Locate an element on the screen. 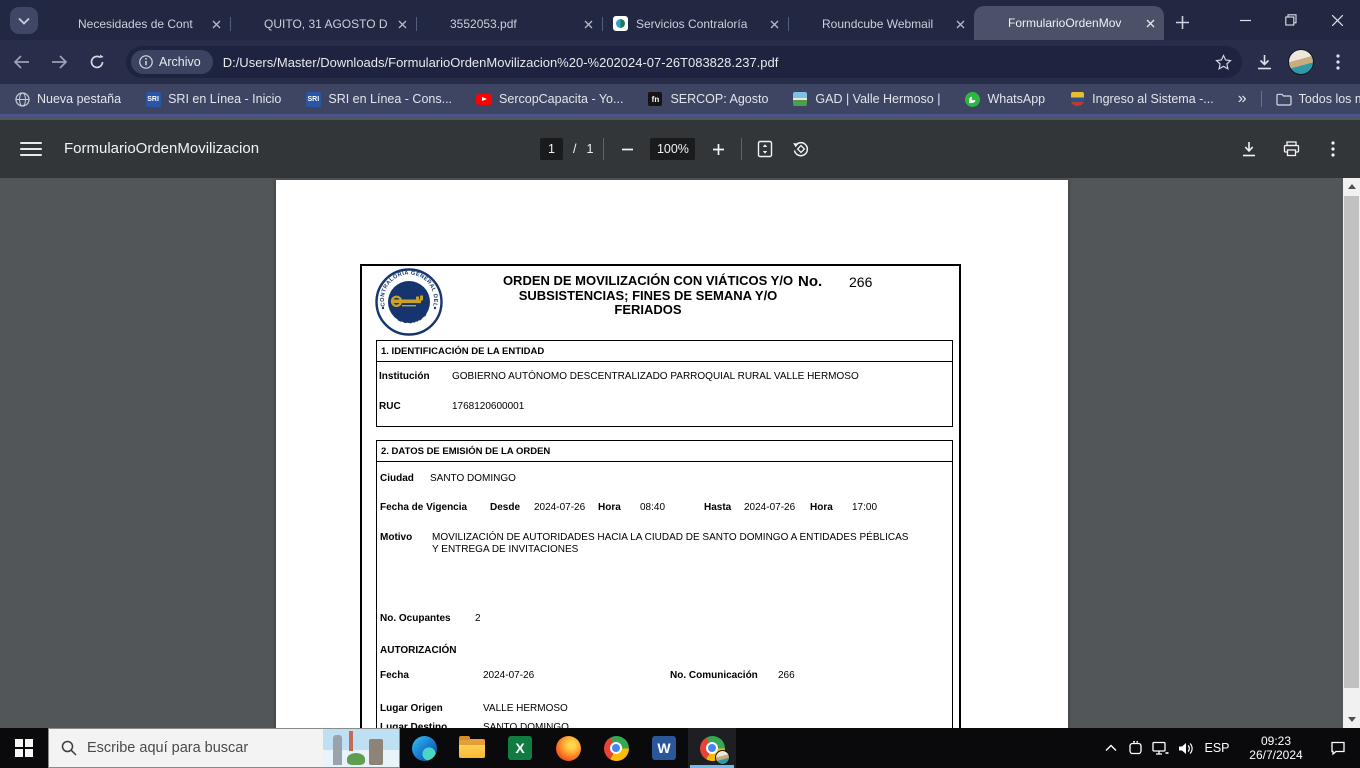 The image size is (1360, 768). pdf-toolbar: FormularioOrdenMovilizacion 1 / 1 100% is located at coordinates (680, 149).